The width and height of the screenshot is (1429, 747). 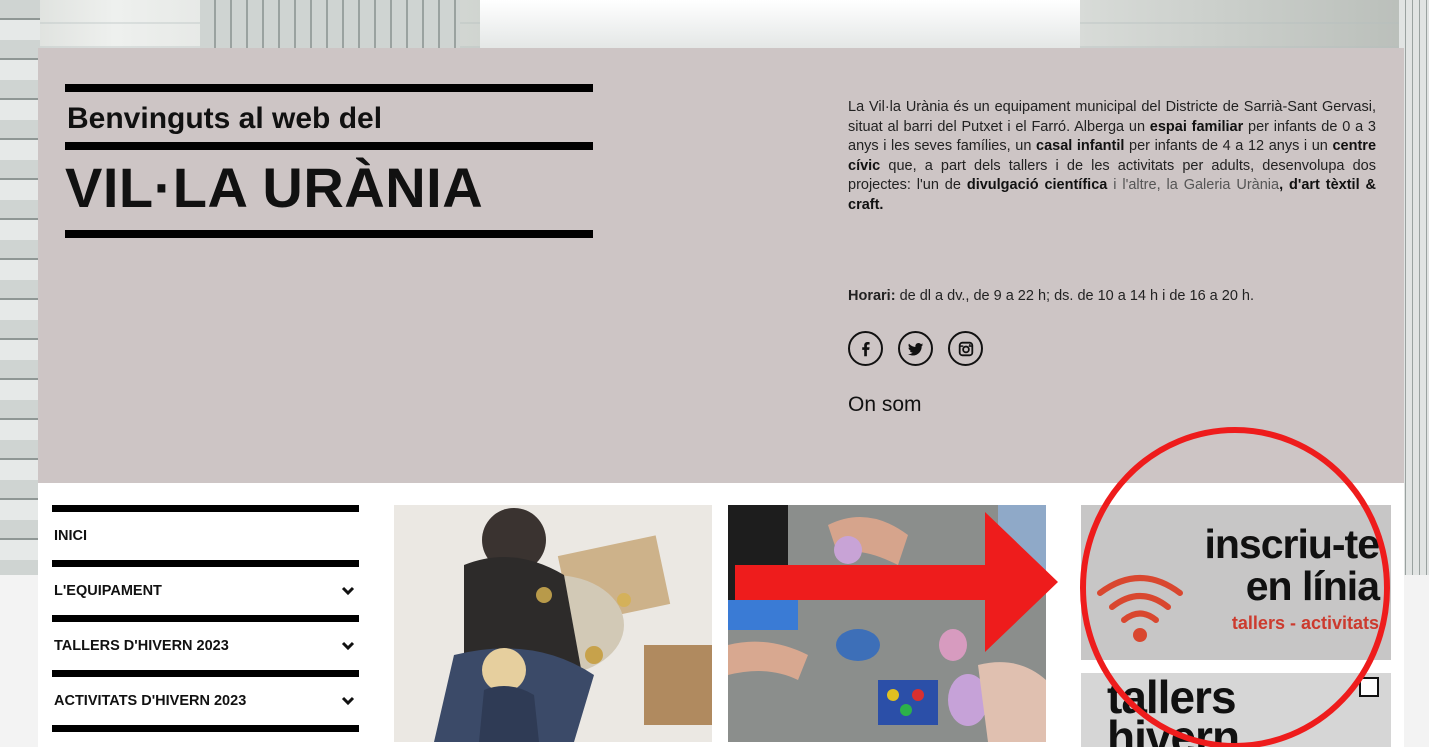 I want to click on galeria-urania-link: i l'altre, la Galeria Urània, so click(x=1193, y=185).